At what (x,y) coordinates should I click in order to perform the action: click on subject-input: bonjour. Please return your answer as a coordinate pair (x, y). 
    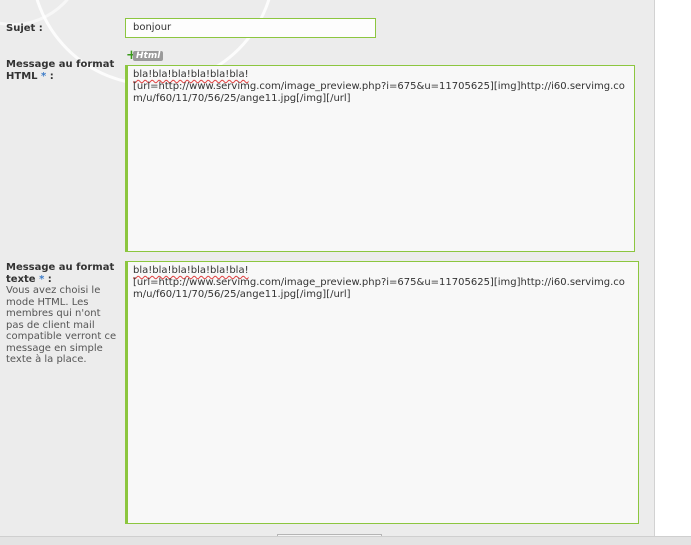
    Looking at the image, I should click on (250, 28).